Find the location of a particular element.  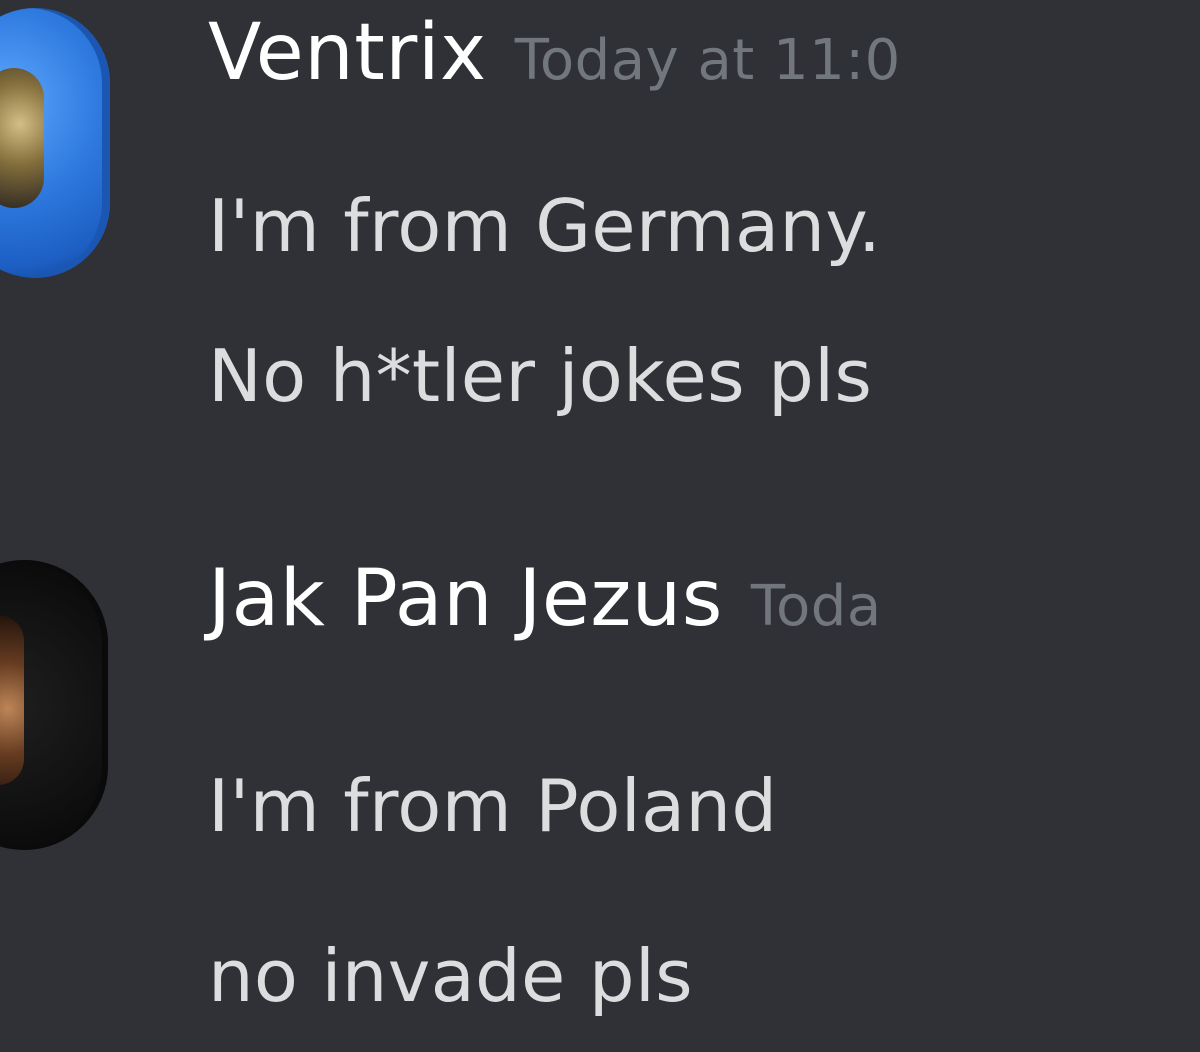

message-header: Ventrix Today at 11:0 is located at coordinates (554, 53).